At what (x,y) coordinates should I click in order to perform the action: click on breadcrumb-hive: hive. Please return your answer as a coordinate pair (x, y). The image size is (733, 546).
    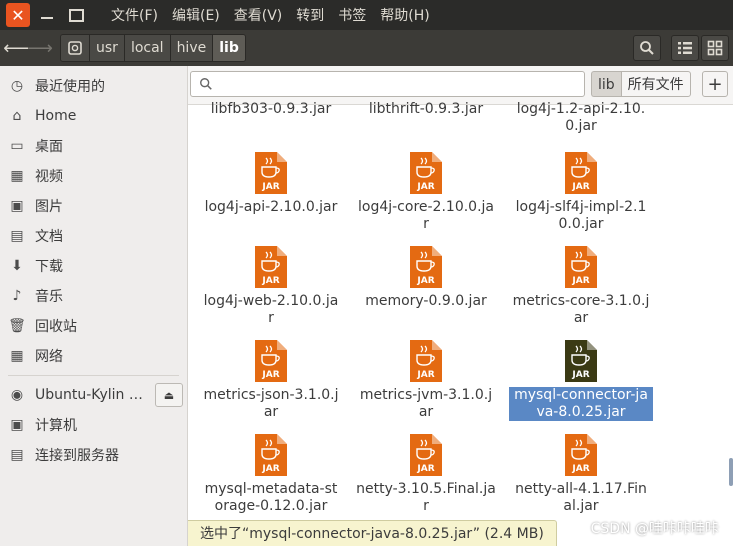
    Looking at the image, I should click on (192, 48).